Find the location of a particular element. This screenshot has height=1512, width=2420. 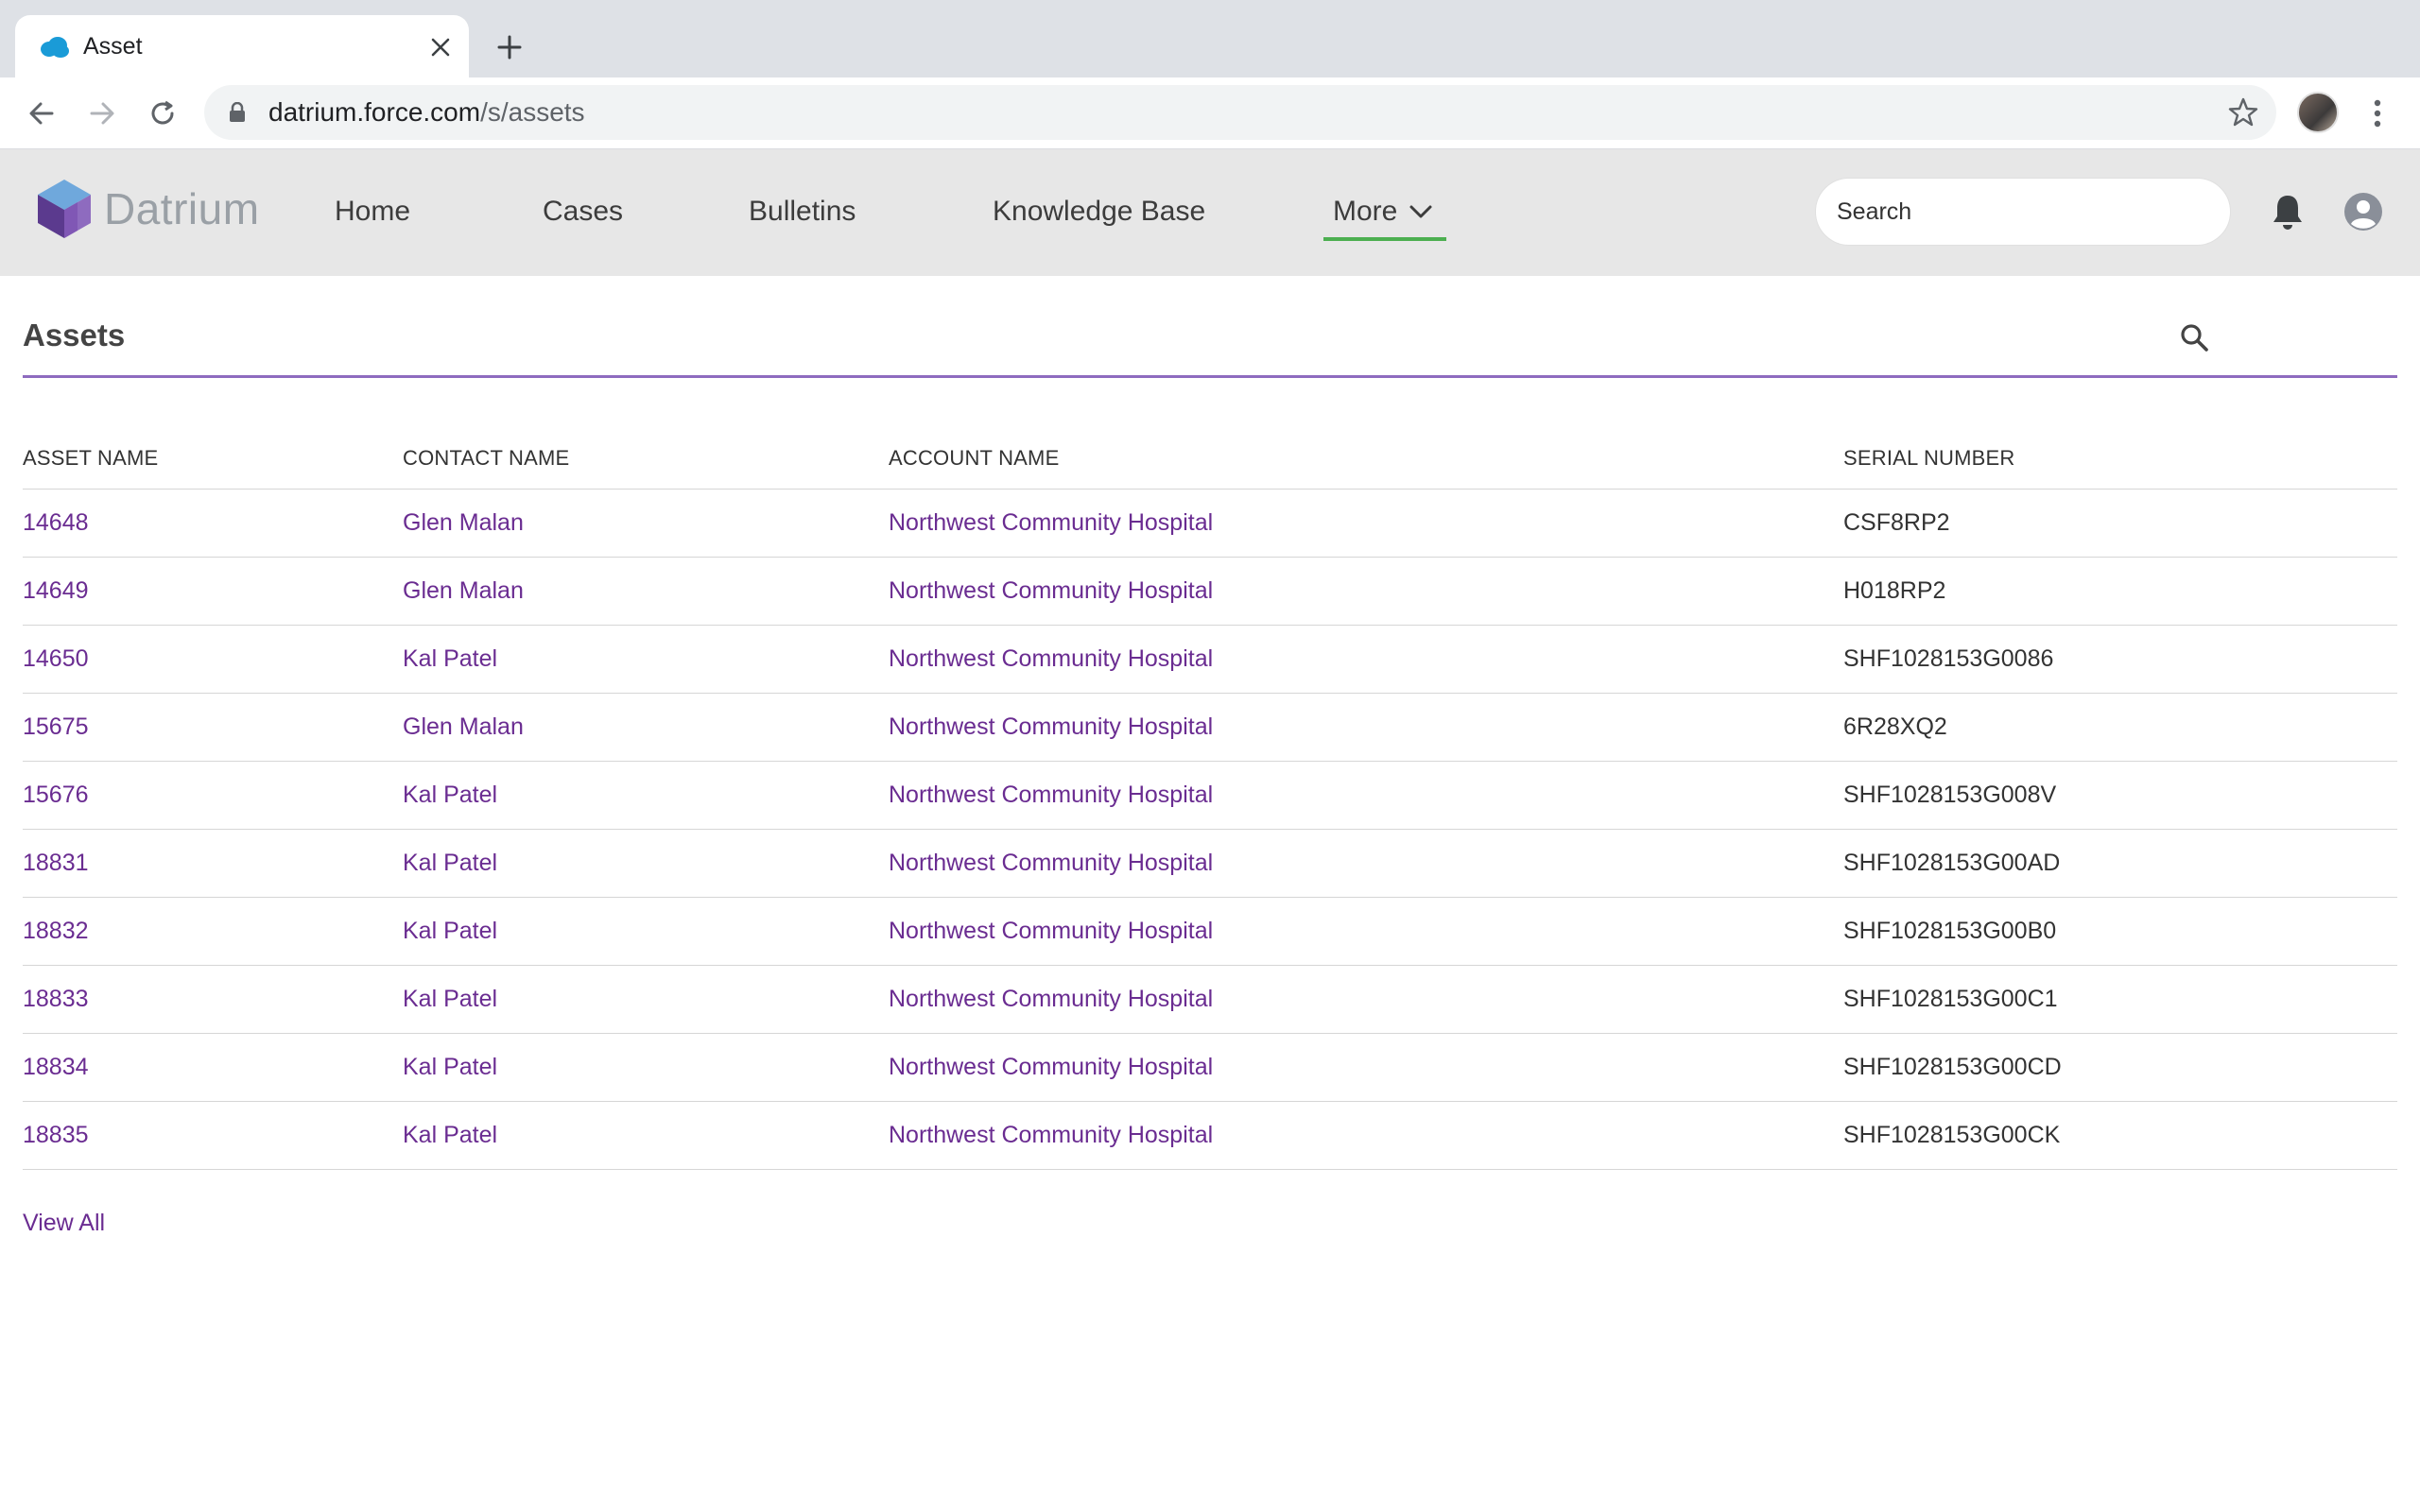

nav-bulletins: Bulletins is located at coordinates (802, 211).